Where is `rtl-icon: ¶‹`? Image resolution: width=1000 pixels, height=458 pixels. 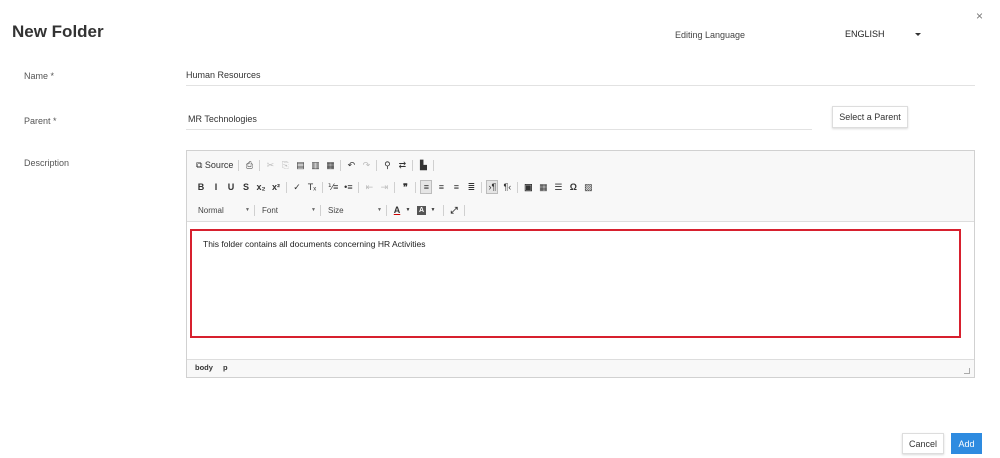 rtl-icon: ¶‹ is located at coordinates (507, 187).